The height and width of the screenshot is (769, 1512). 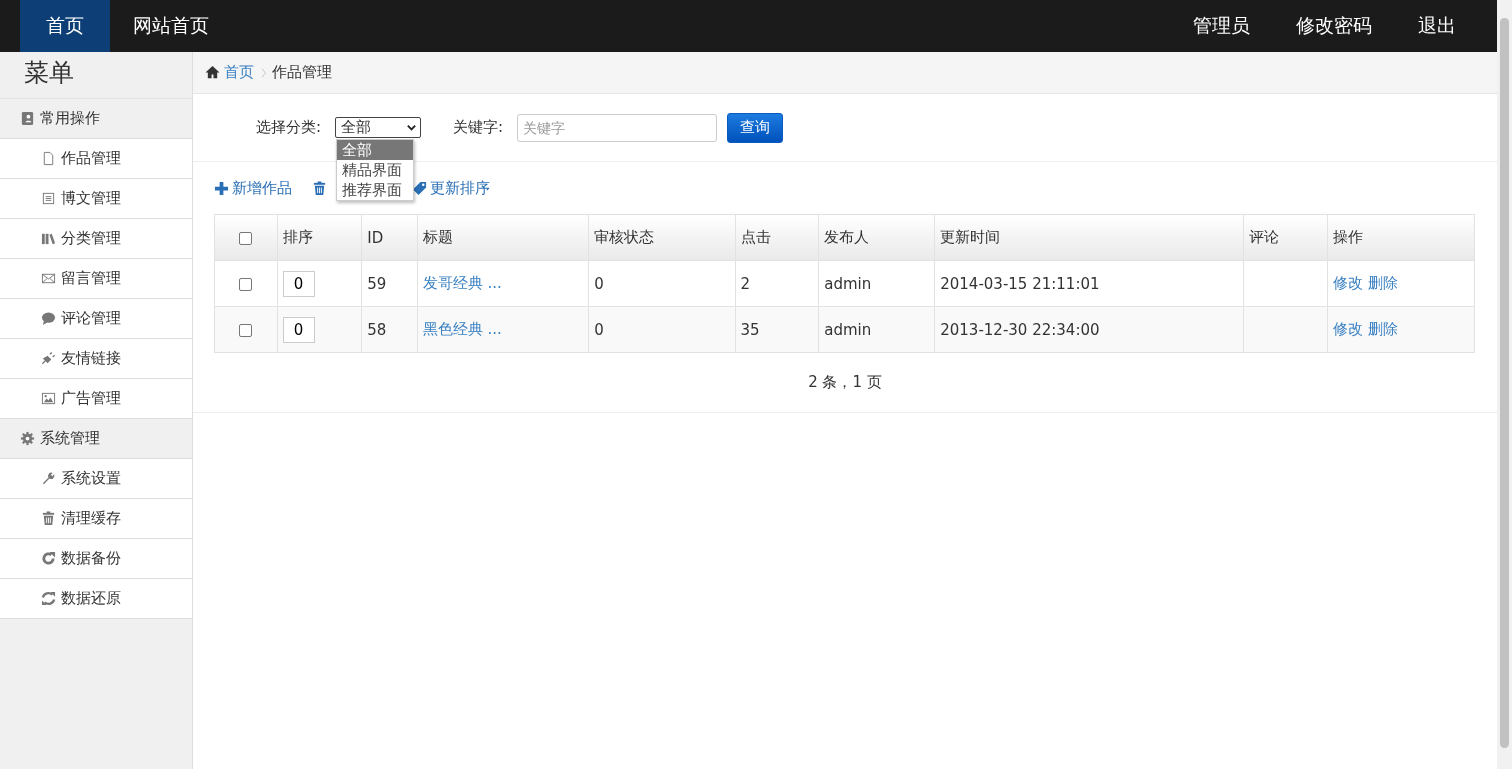 I want to click on sidebar-item: 评论管理, so click(x=96, y=319).